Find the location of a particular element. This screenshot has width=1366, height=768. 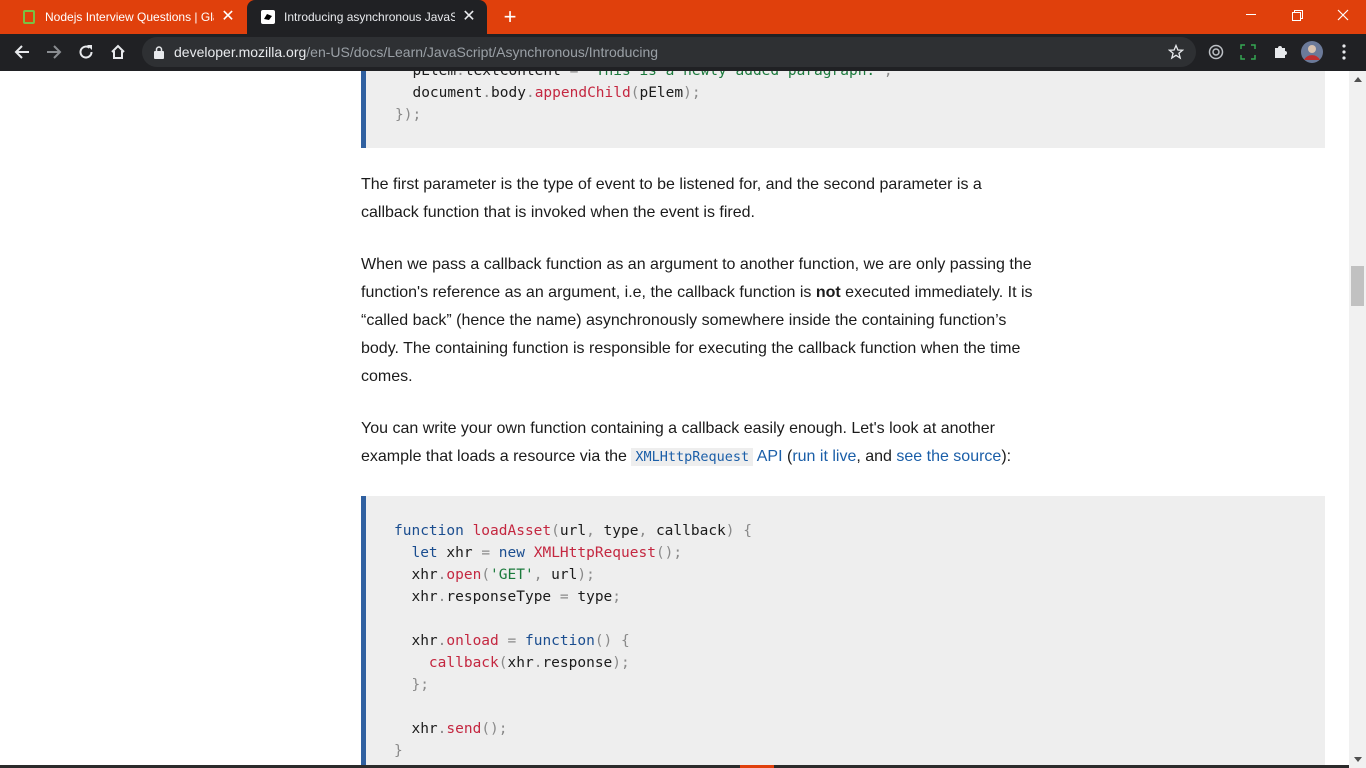

code-line: xhr.open('GET', url); is located at coordinates (494, 575).